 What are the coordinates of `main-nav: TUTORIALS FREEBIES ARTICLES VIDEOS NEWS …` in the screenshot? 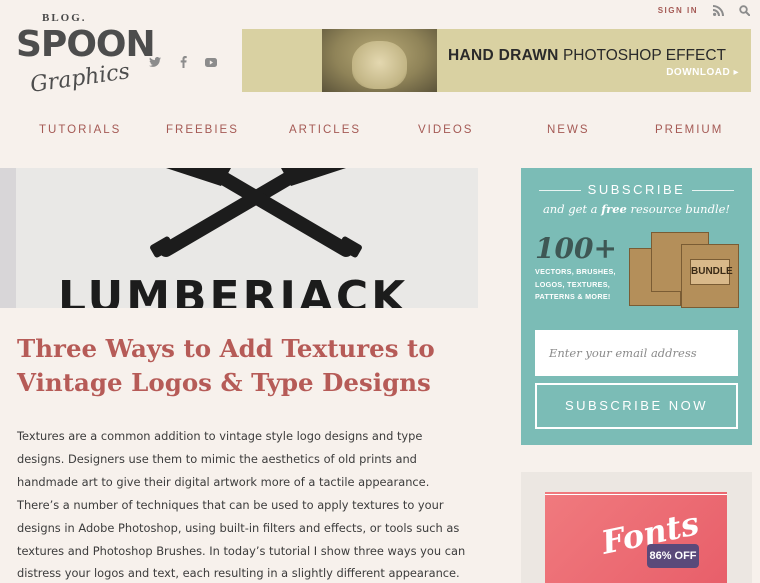 It's located at (380, 132).